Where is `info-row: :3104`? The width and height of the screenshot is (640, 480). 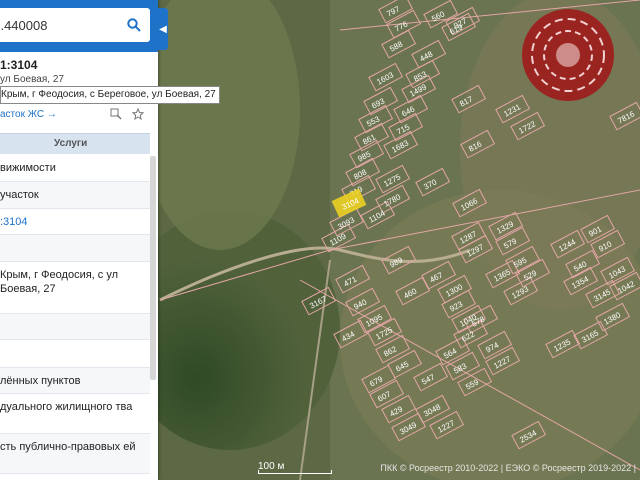 info-row: :3104 is located at coordinates (75, 222).